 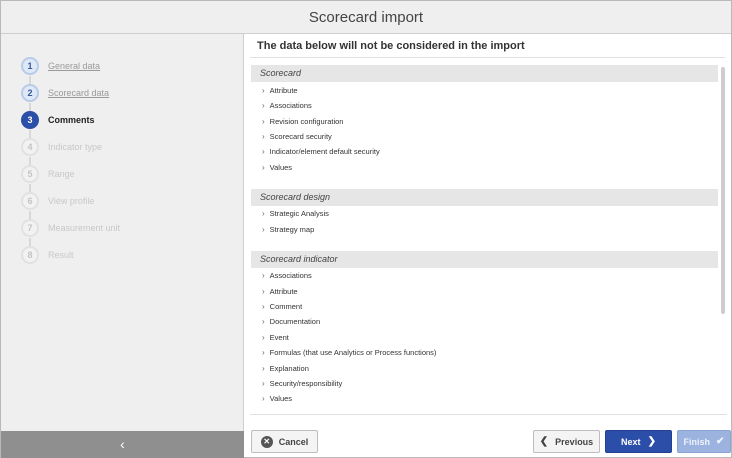 I want to click on step-label: Measurement unit, so click(x=84, y=228).